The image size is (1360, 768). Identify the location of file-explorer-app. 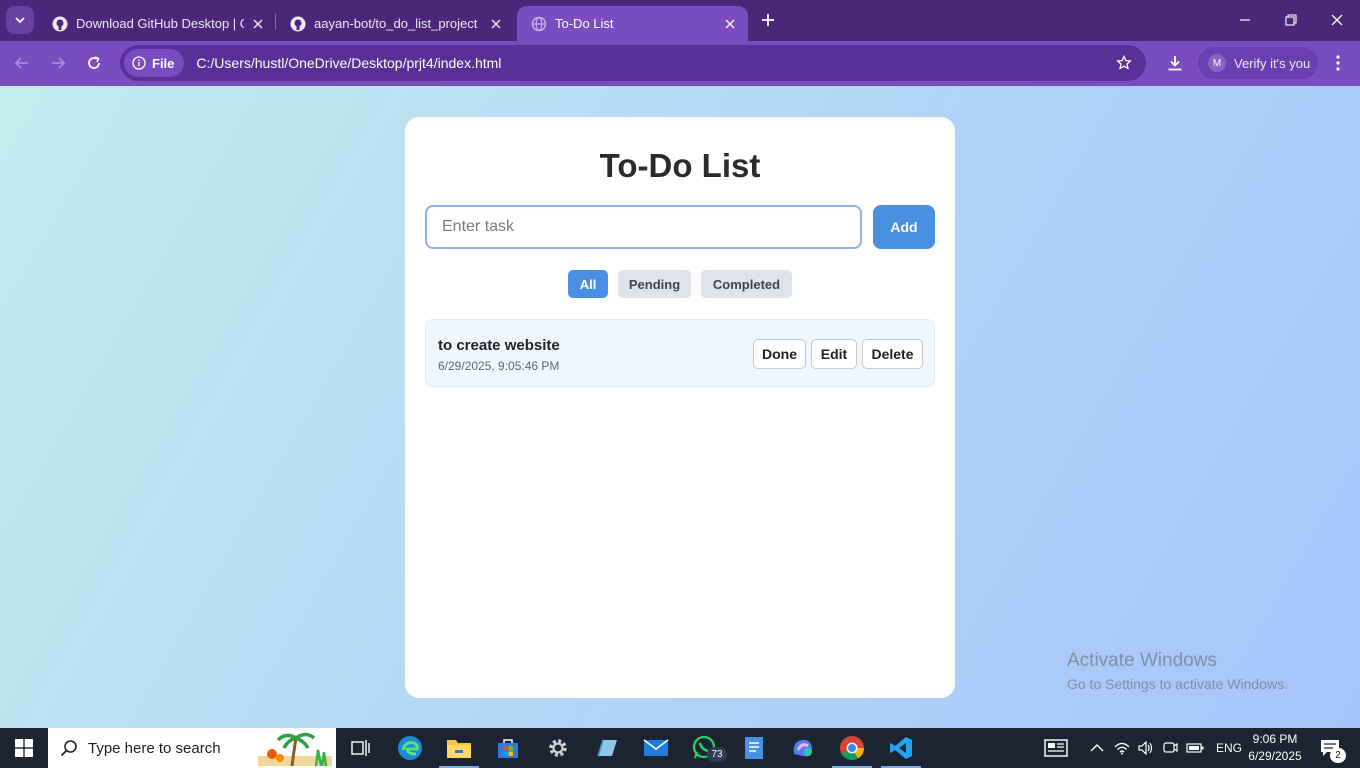
(459, 750).